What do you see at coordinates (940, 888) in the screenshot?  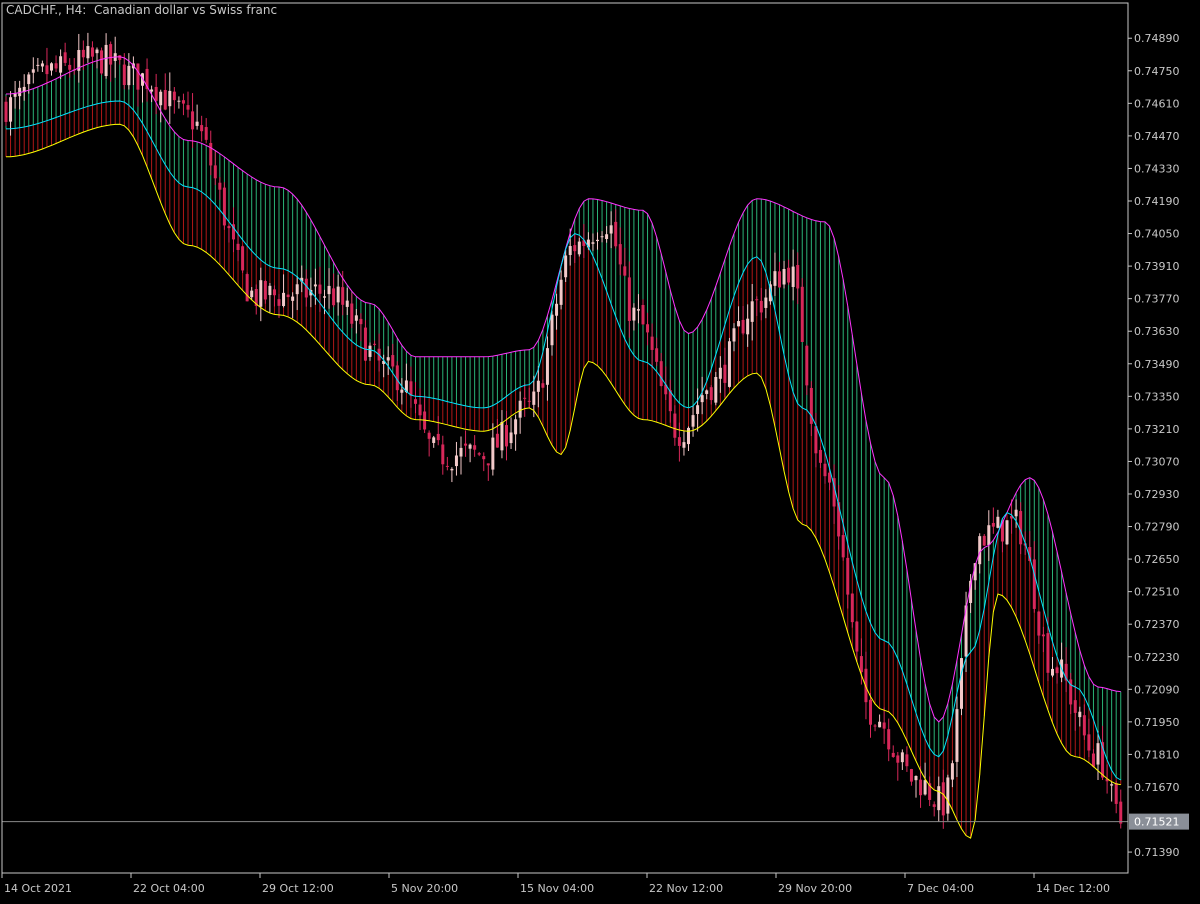 I see `time-axis-label: 7 Dec 04:00` at bounding box center [940, 888].